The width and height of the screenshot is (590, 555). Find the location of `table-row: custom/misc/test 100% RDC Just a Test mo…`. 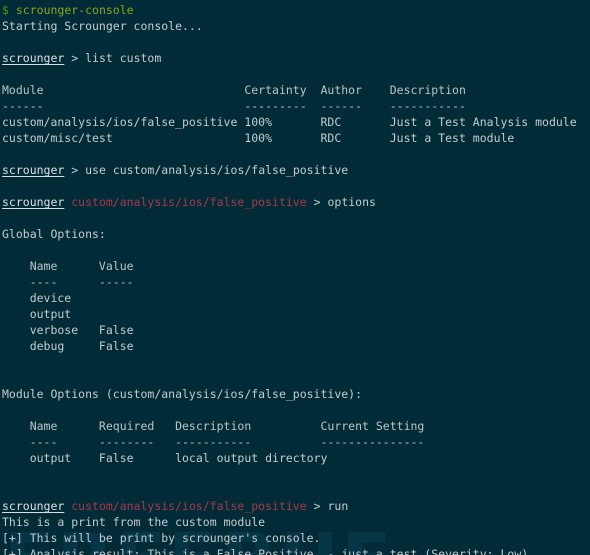

table-row: custom/misc/test 100% RDC Just a Test mo… is located at coordinates (258, 138).